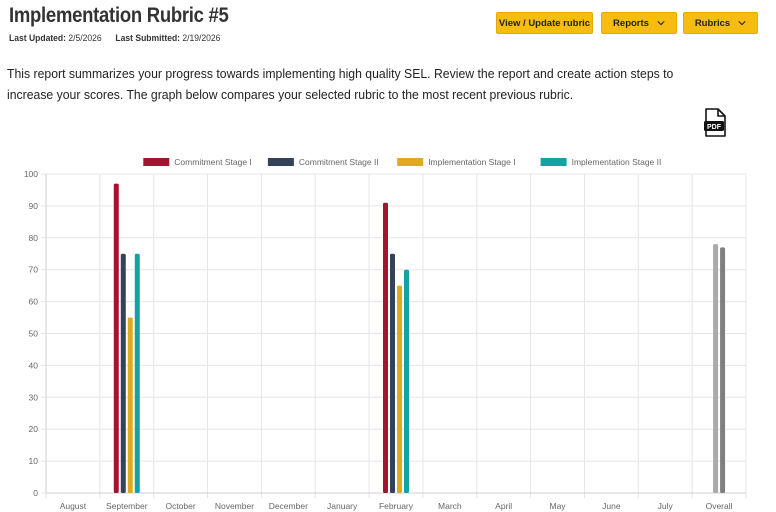  What do you see at coordinates (558, 506) in the screenshot?
I see `x-tick-label: May` at bounding box center [558, 506].